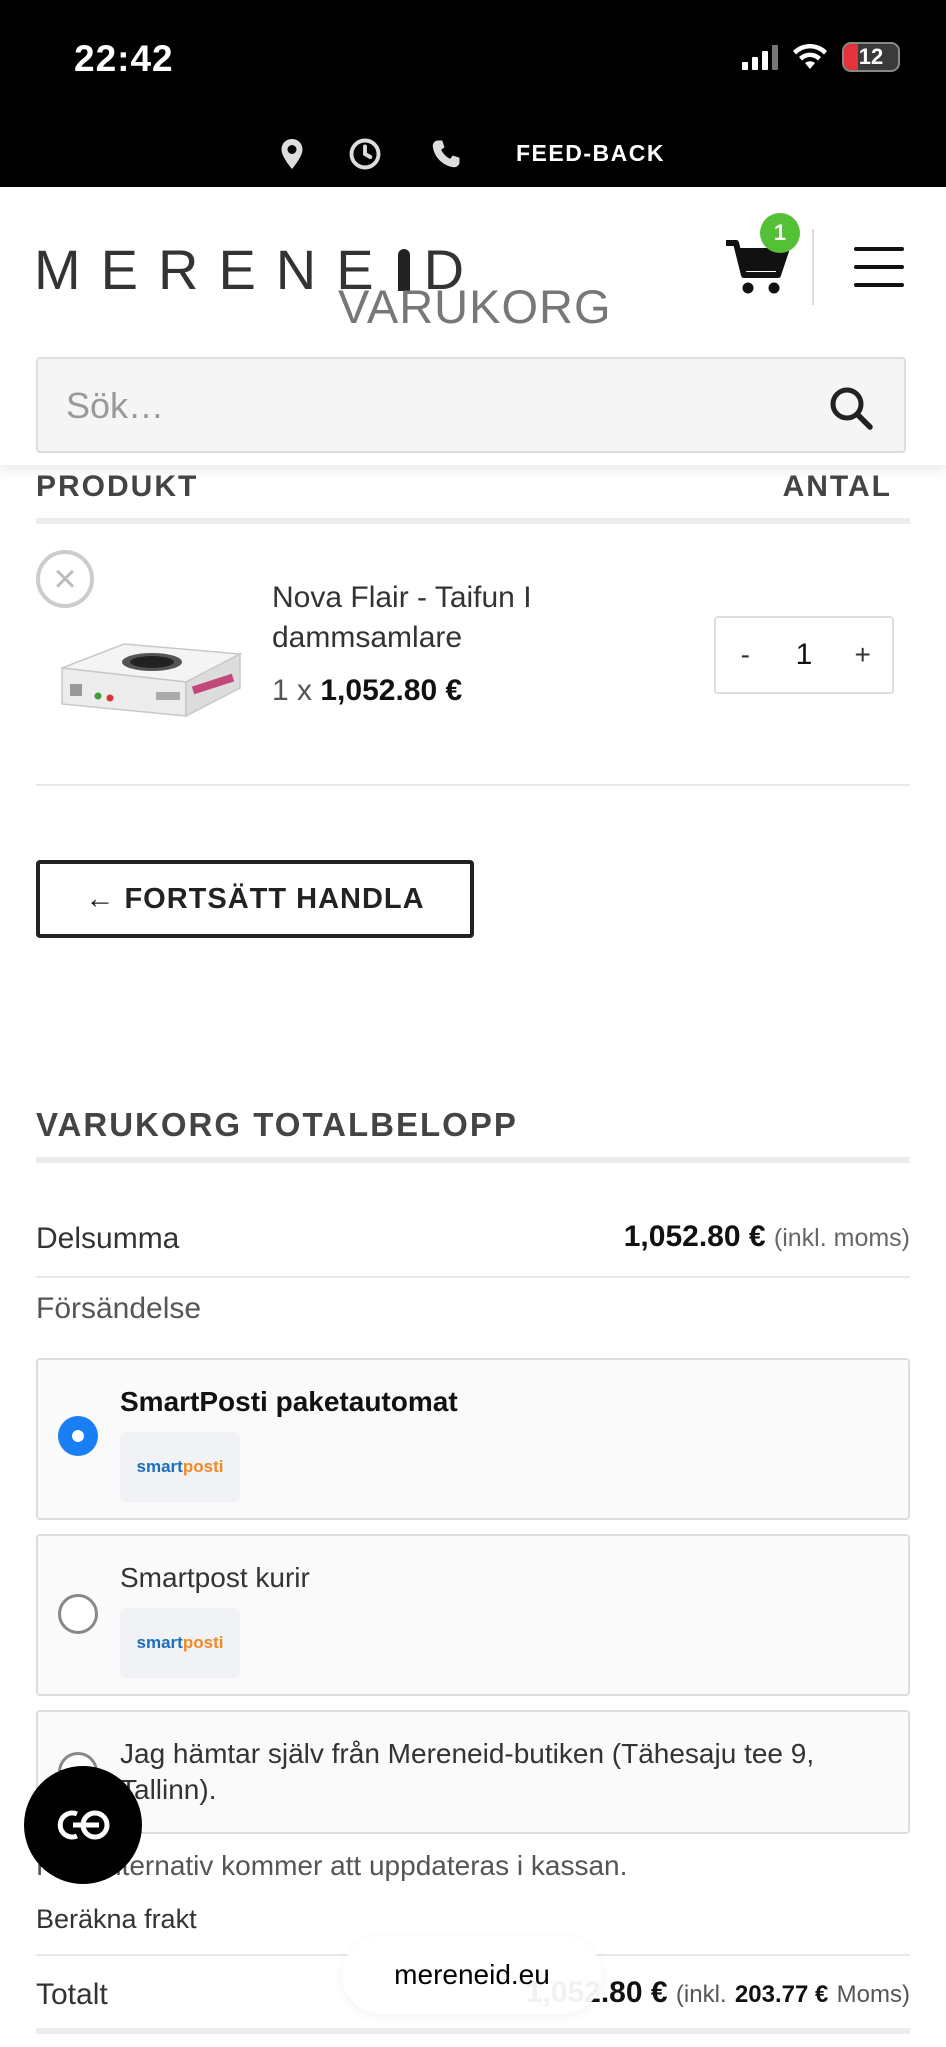 The height and width of the screenshot is (2047, 946). Describe the element at coordinates (108, 1238) in the screenshot. I see `subtotal-label: Delsumma` at that location.